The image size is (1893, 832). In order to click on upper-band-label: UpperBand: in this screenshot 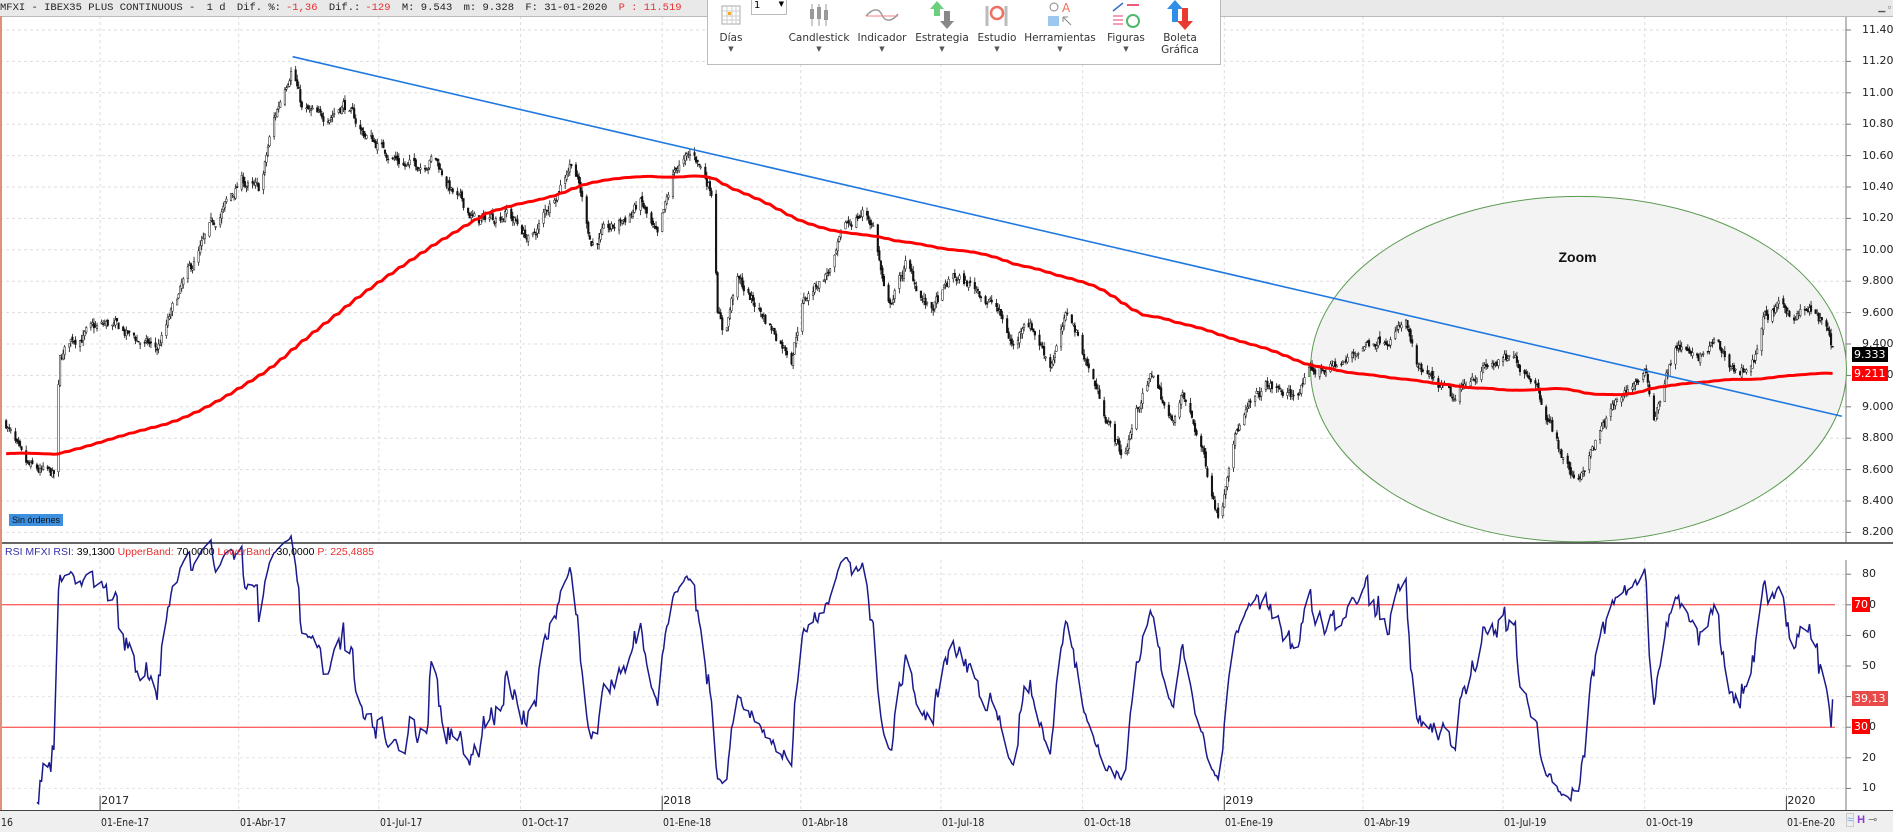, I will do `click(145, 552)`.